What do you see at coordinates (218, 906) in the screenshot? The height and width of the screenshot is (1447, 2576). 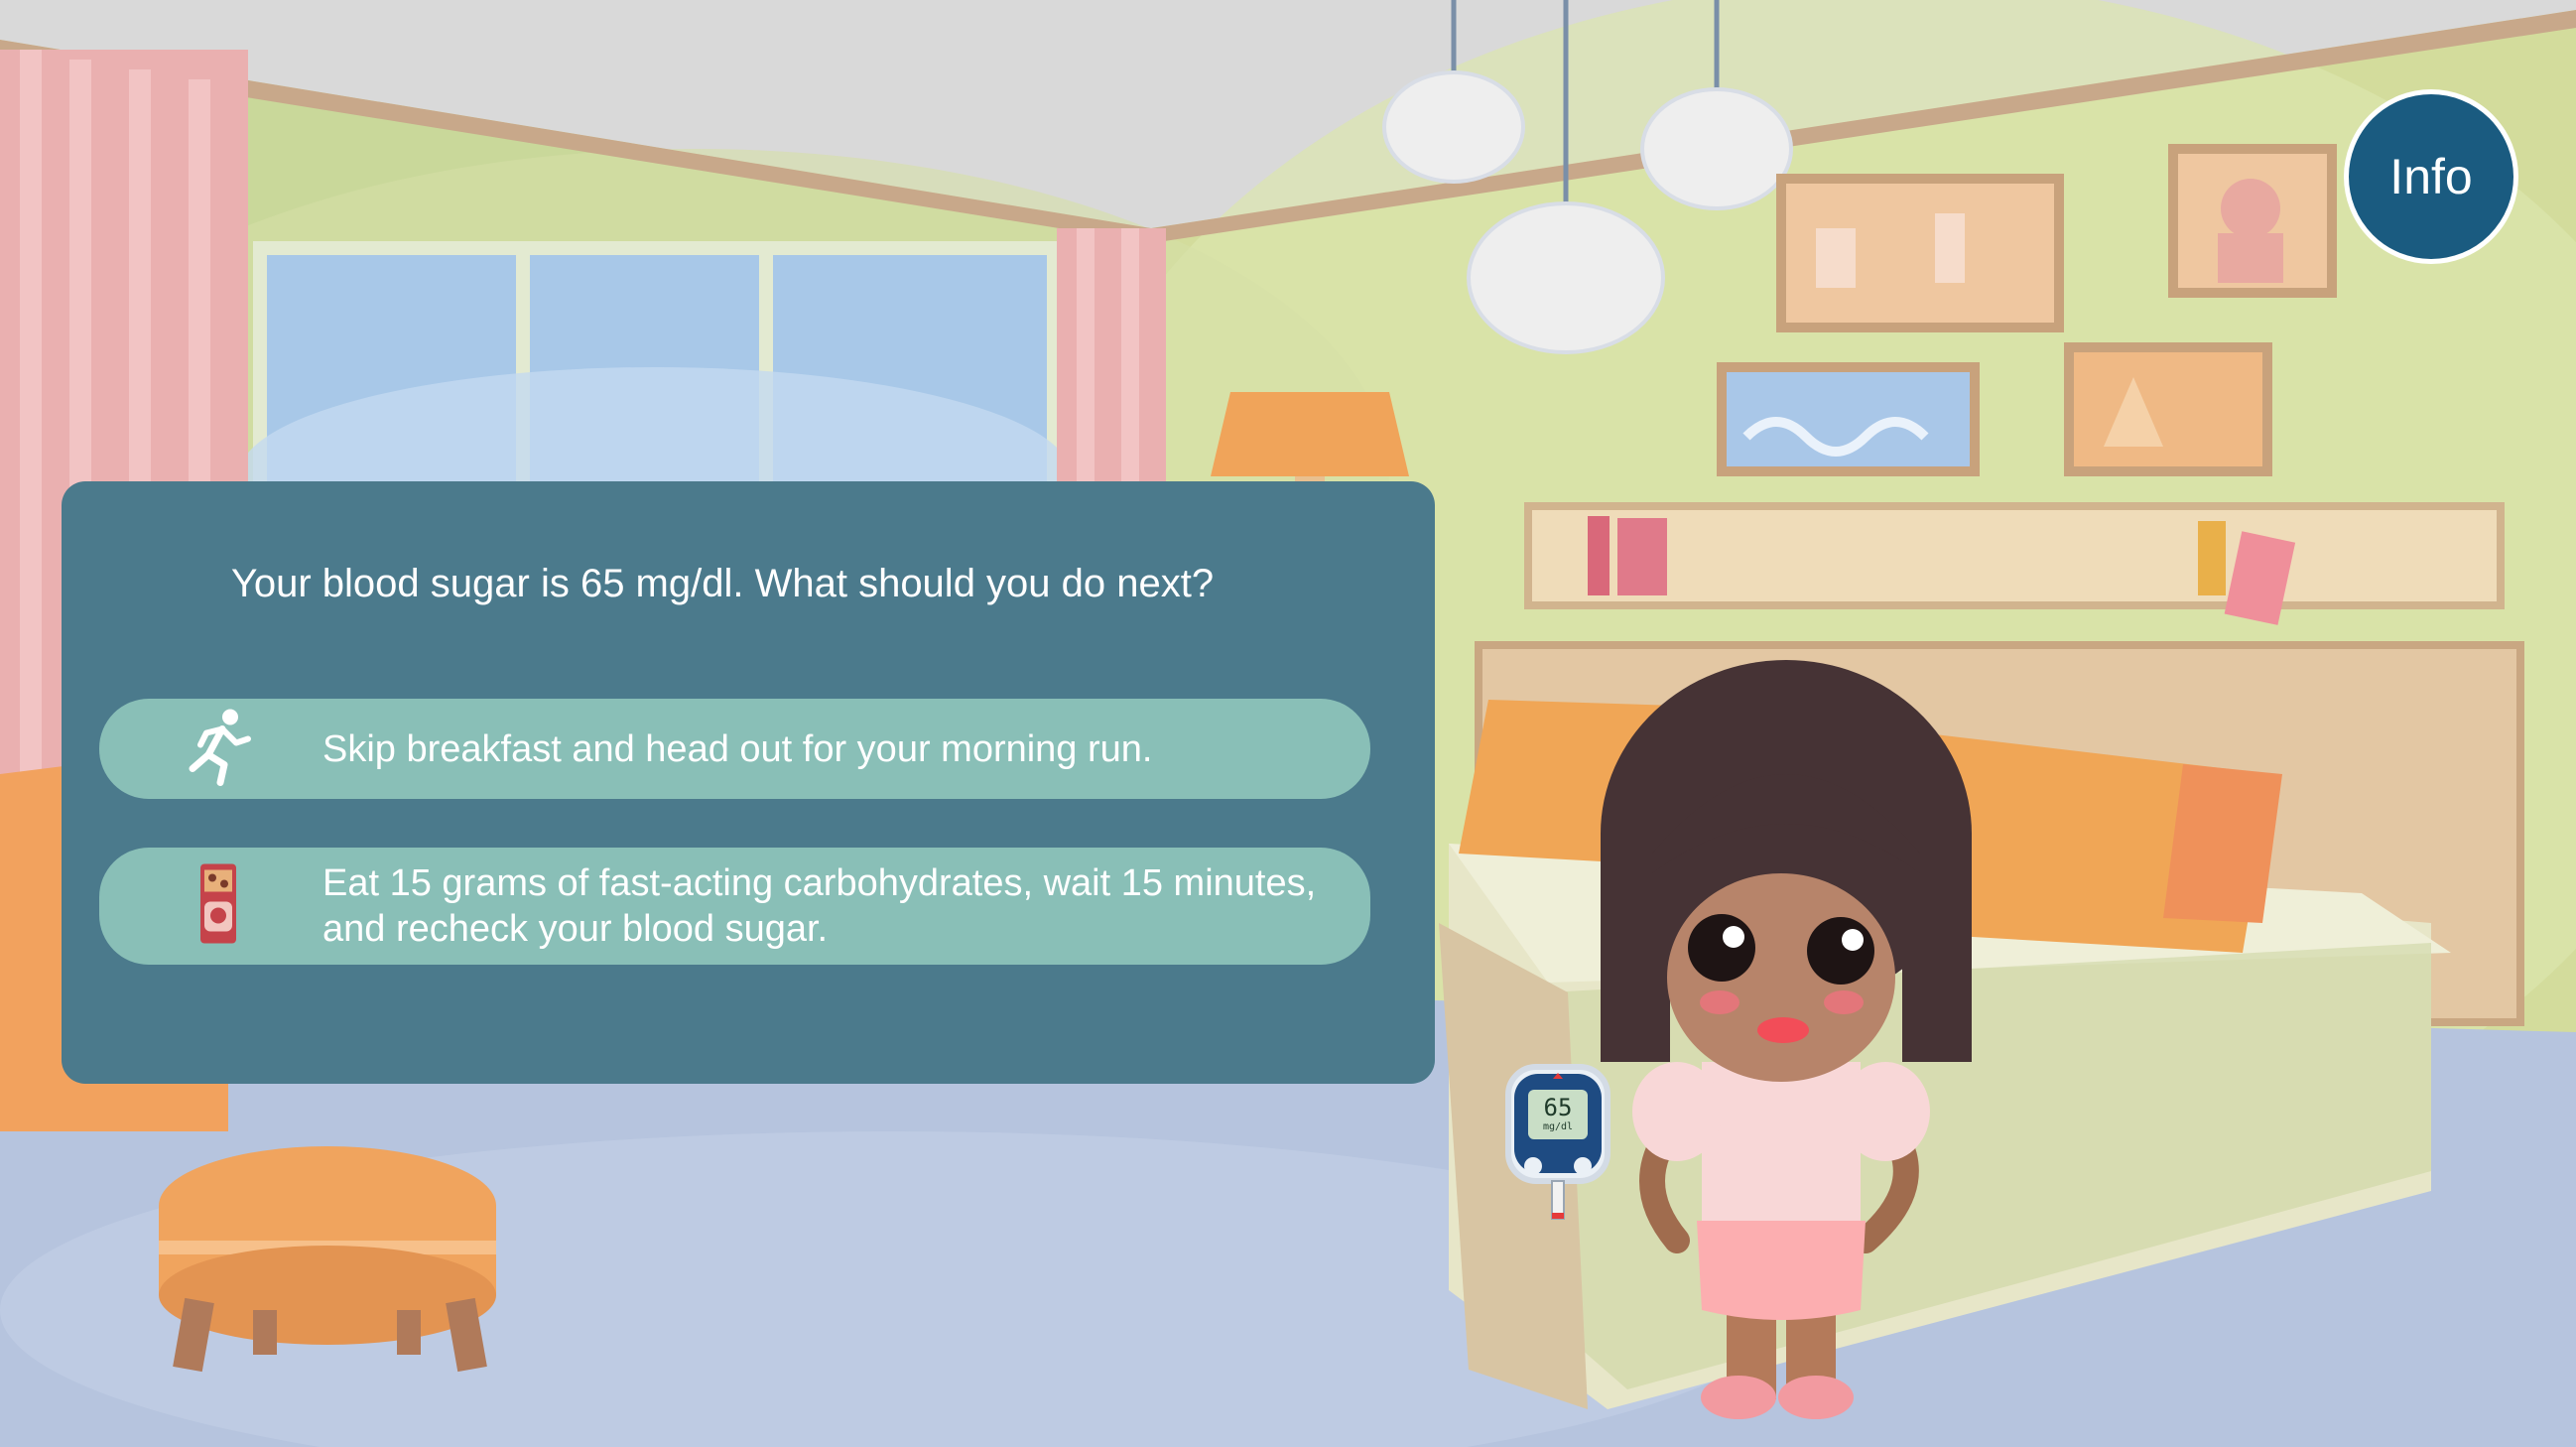 I see `candy-bar-icon` at bounding box center [218, 906].